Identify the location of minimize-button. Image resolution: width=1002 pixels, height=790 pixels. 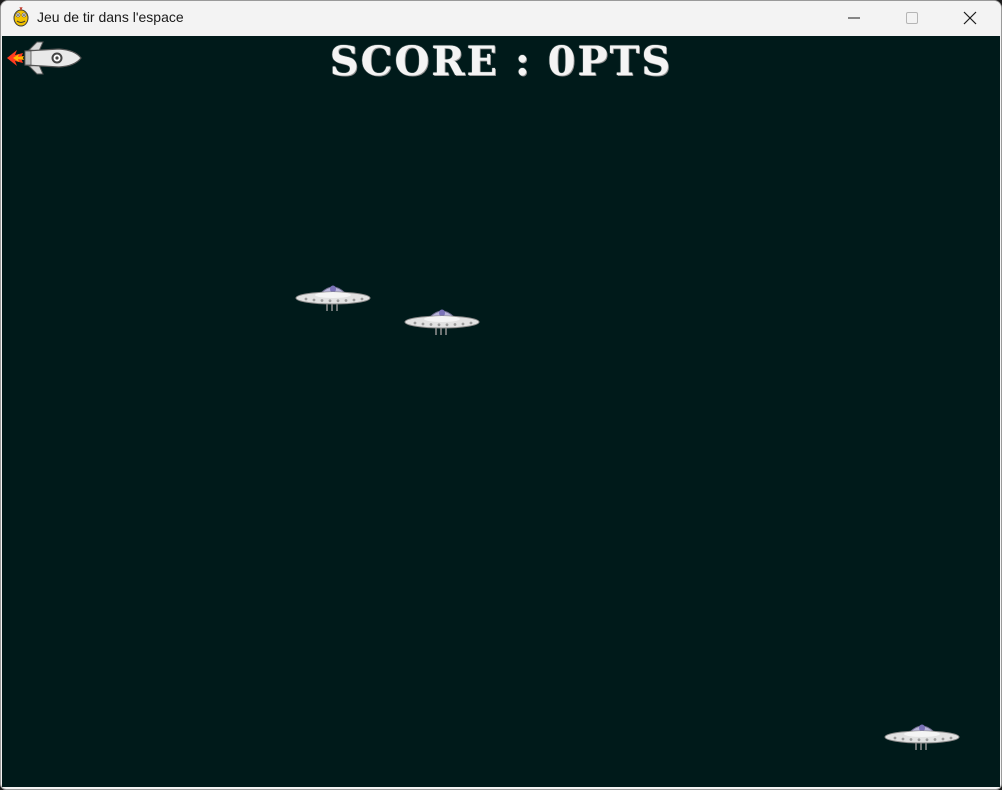
(854, 18).